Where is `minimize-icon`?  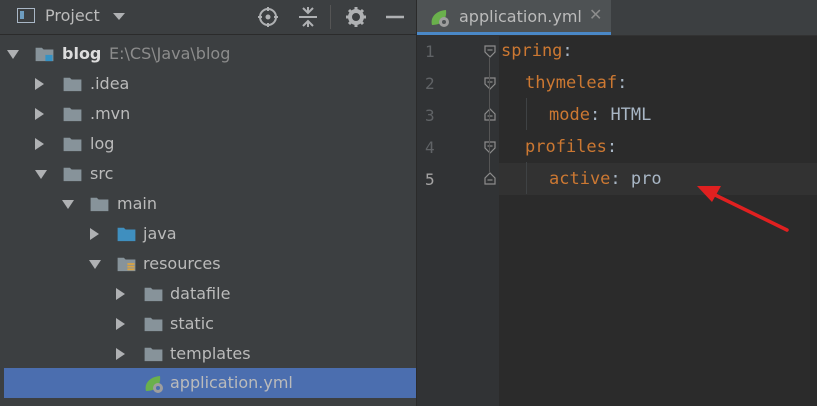
minimize-icon is located at coordinates (395, 17).